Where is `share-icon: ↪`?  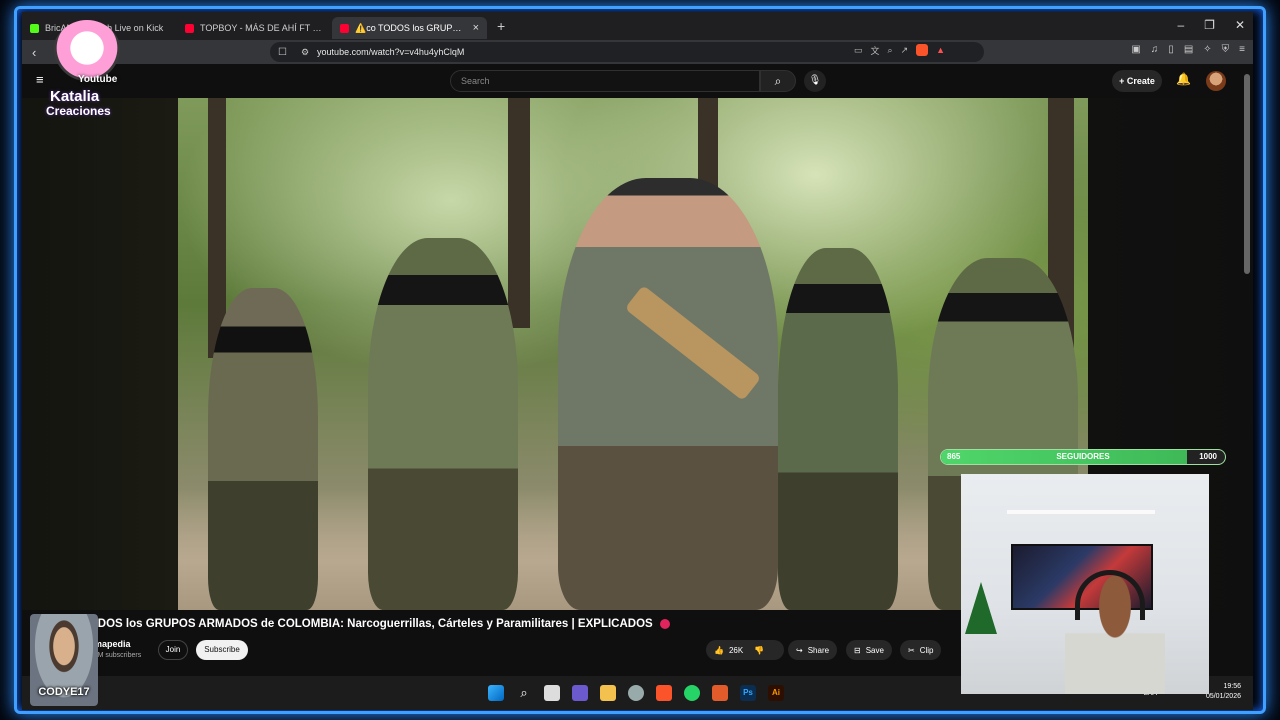
share-icon: ↪ is located at coordinates (799, 650).